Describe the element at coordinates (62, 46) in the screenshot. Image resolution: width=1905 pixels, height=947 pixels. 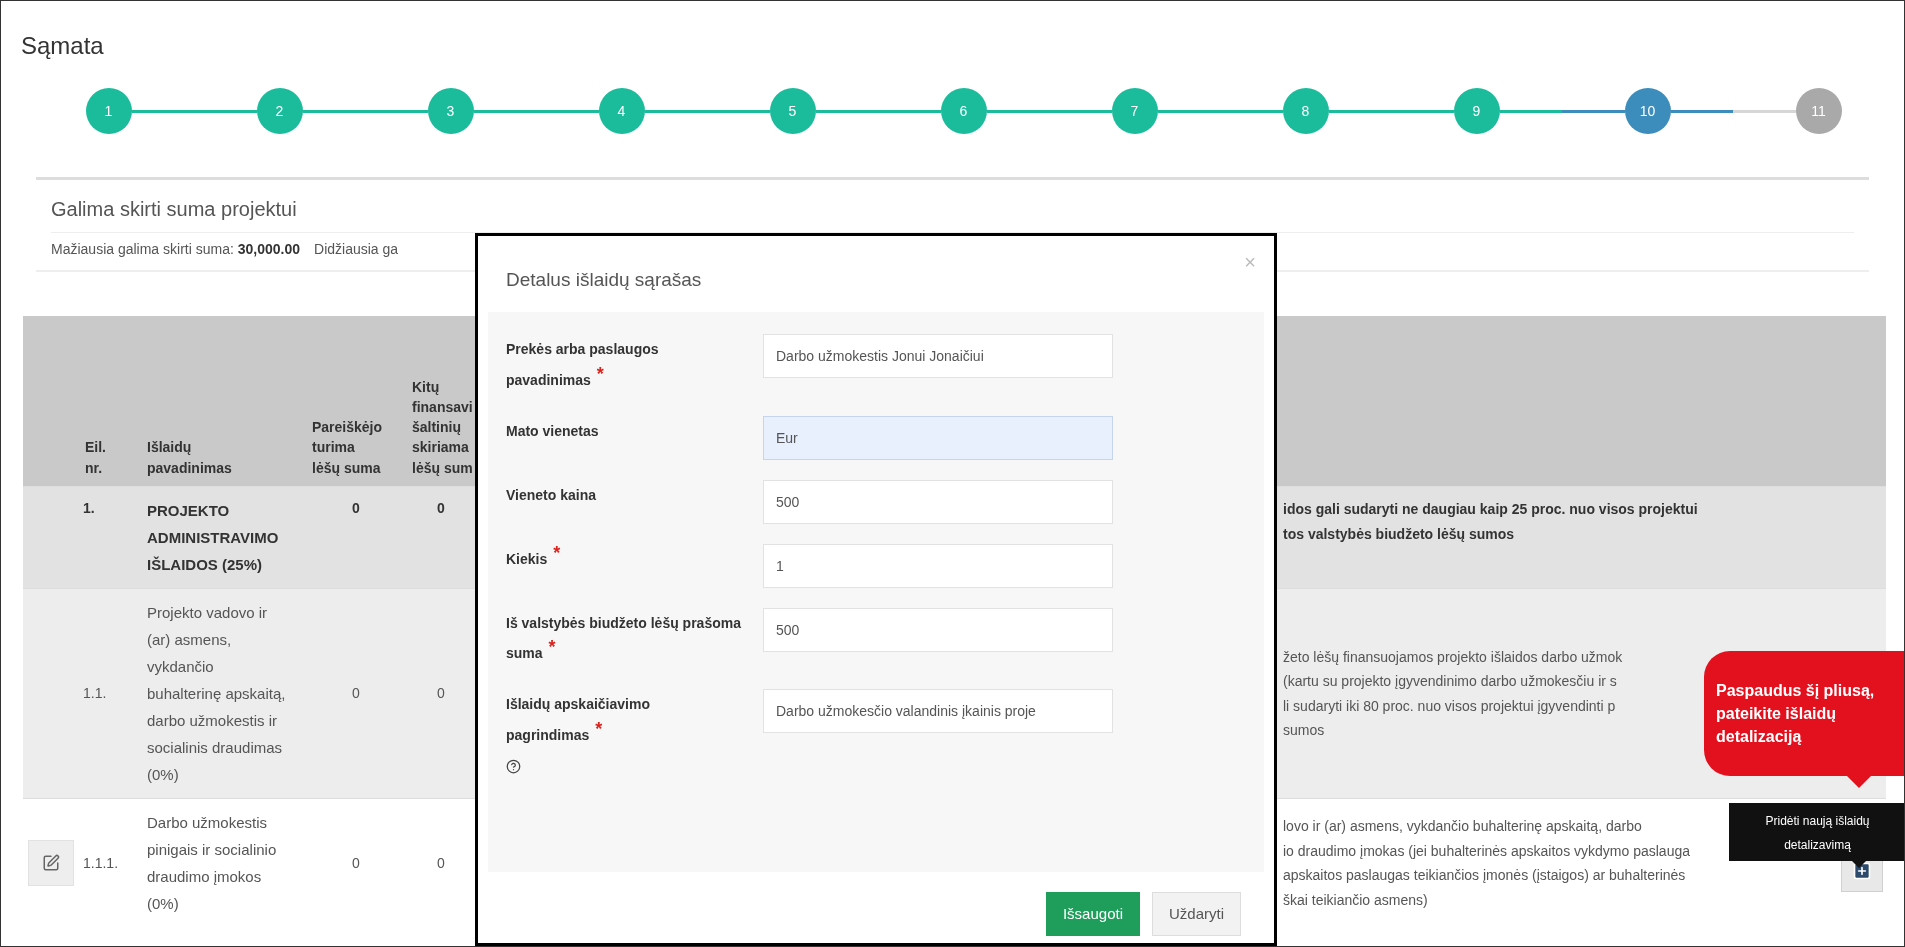
I see `page-title: Sąmata` at that location.